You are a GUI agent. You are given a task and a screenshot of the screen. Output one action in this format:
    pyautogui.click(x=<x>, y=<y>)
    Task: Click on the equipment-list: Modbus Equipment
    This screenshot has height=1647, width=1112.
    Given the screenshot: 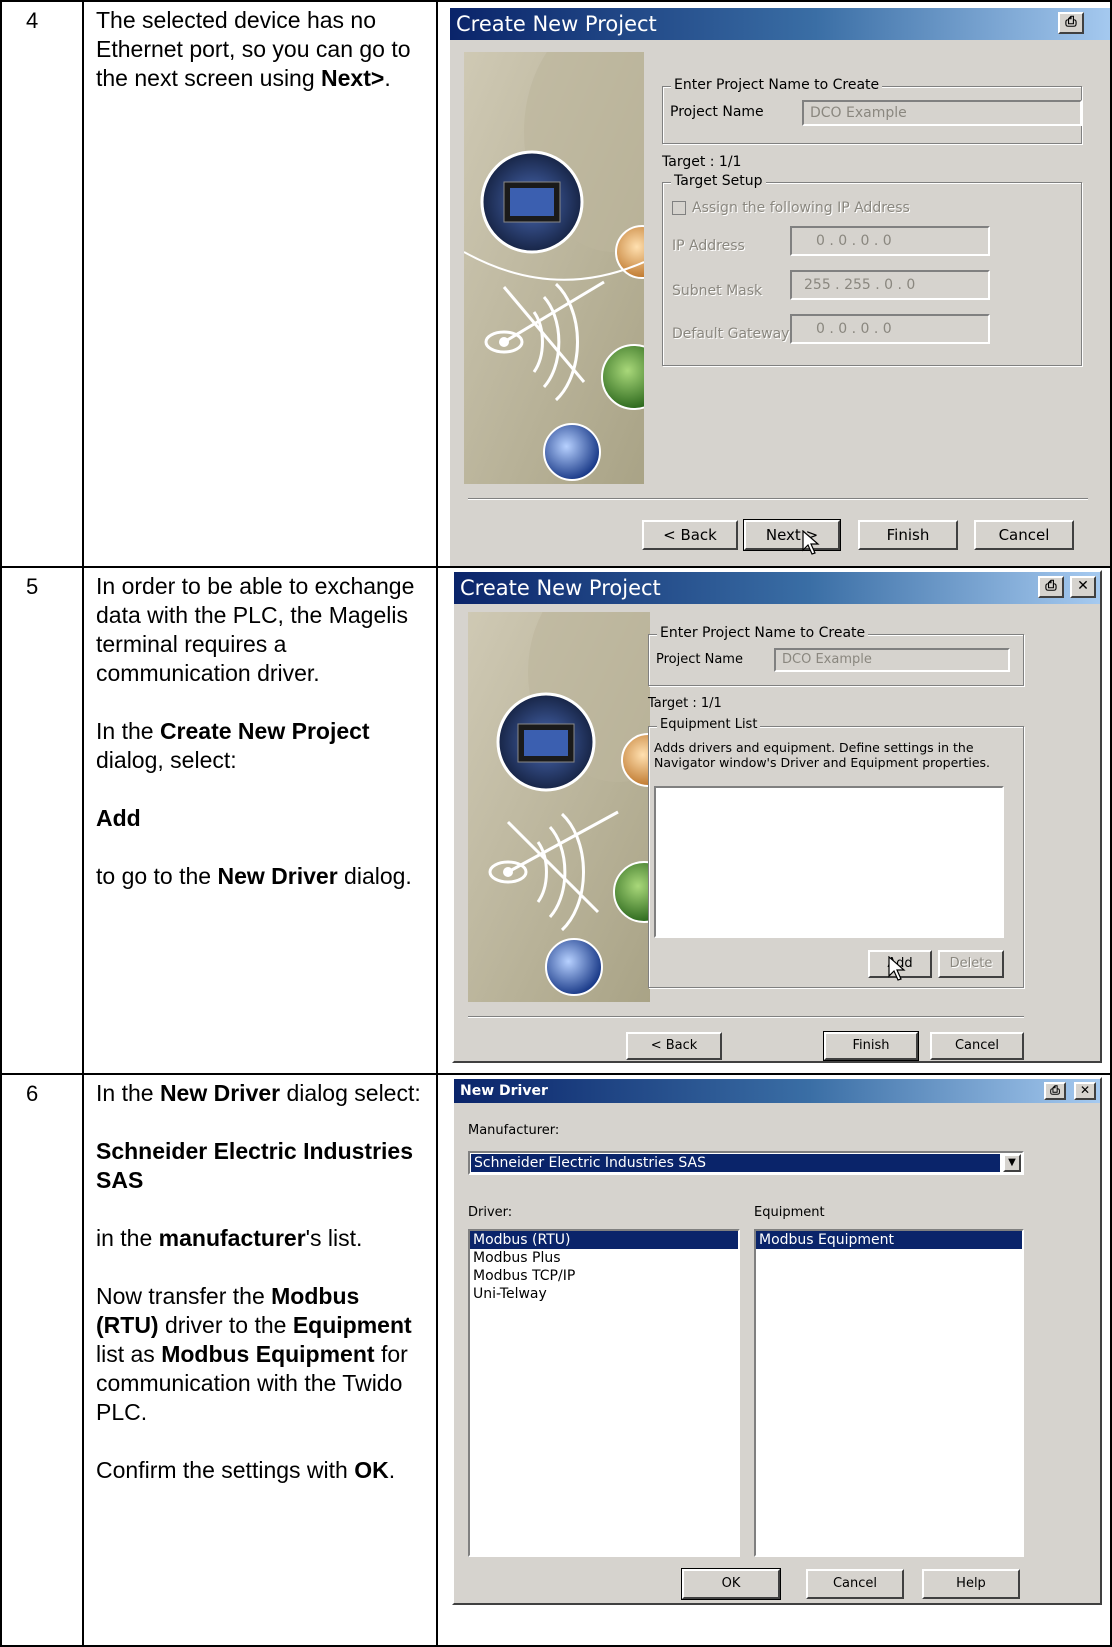 What is the action you would take?
    pyautogui.click(x=889, y=1393)
    